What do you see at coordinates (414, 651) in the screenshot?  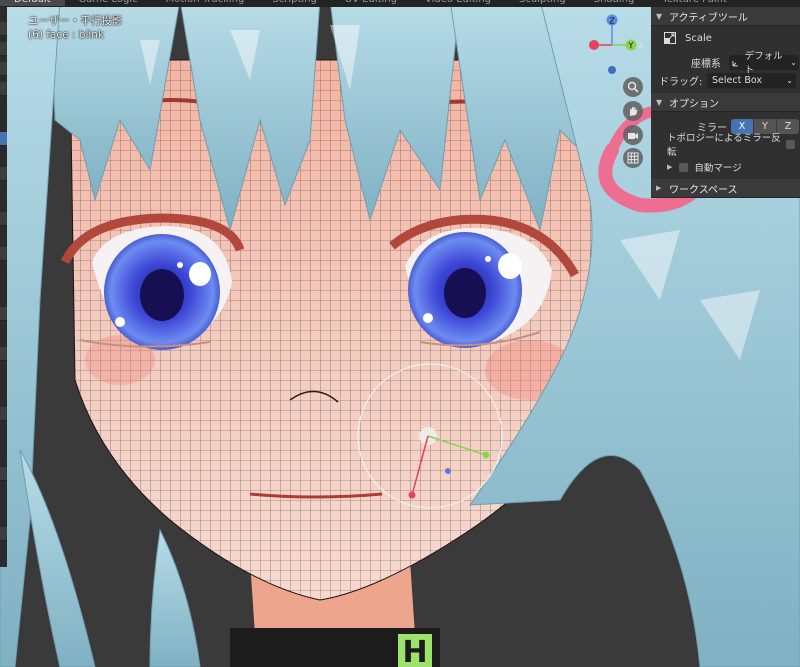 I see `hud-h-letter: H` at bounding box center [414, 651].